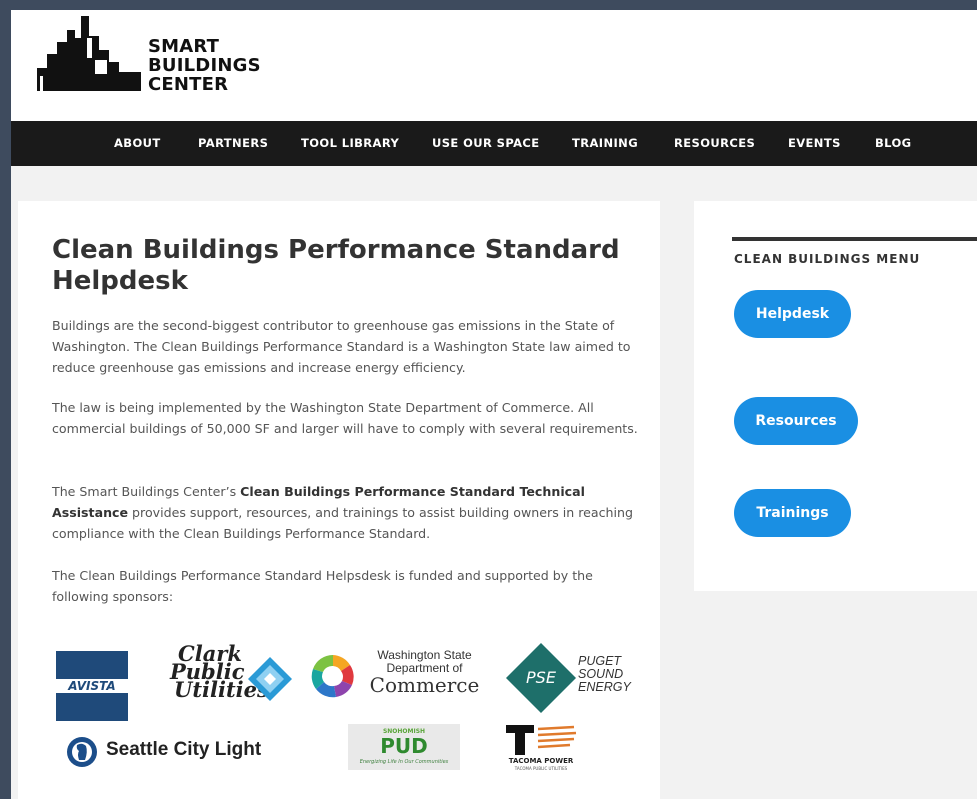 This screenshot has height=799, width=977. I want to click on smart-buildings-center-logo: SMART BUILDINGS CENTER, so click(157, 56).